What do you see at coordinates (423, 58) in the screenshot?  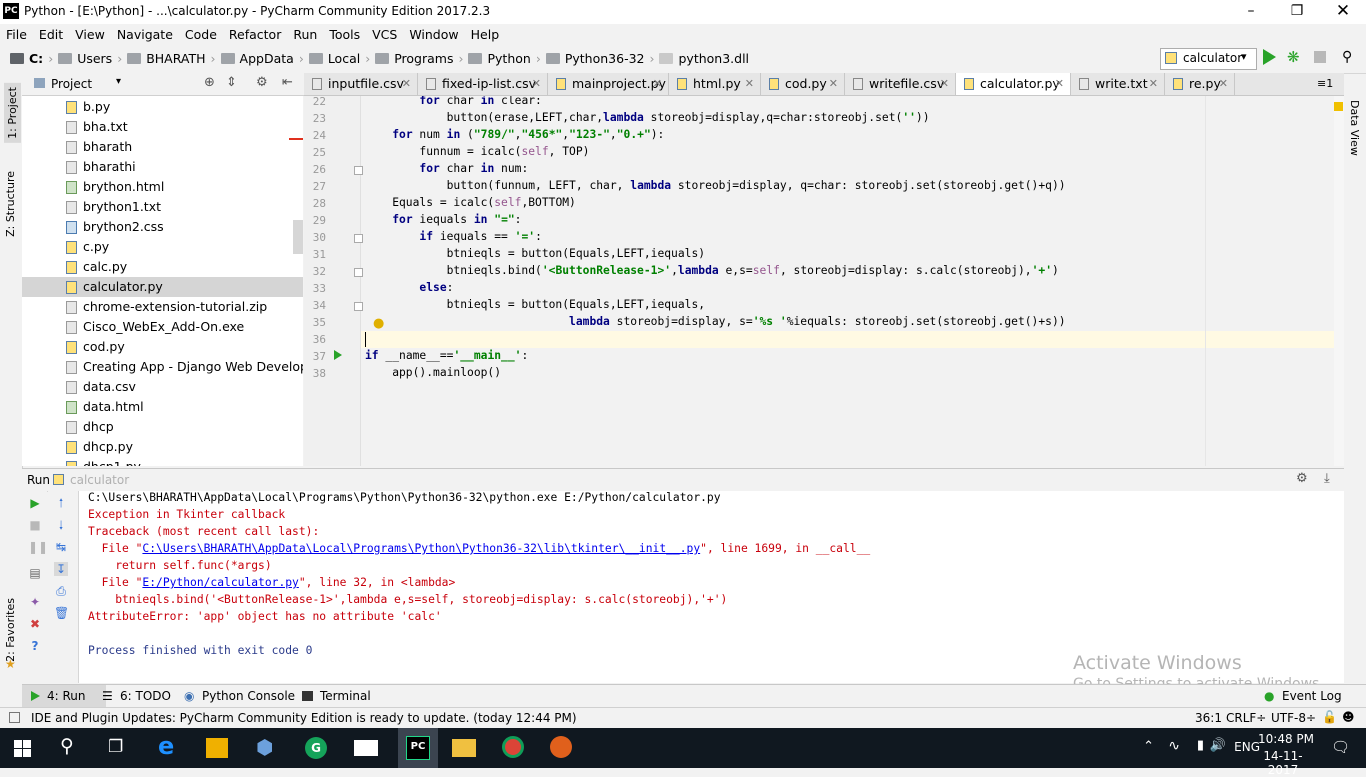 I see `breadcrumb-item: Programs` at bounding box center [423, 58].